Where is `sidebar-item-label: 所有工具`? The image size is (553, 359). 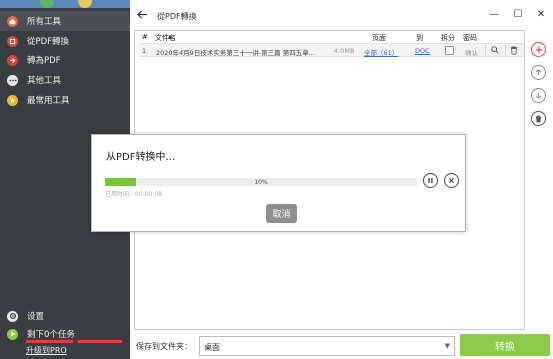
sidebar-item-label: 所有工具 is located at coordinates (44, 22).